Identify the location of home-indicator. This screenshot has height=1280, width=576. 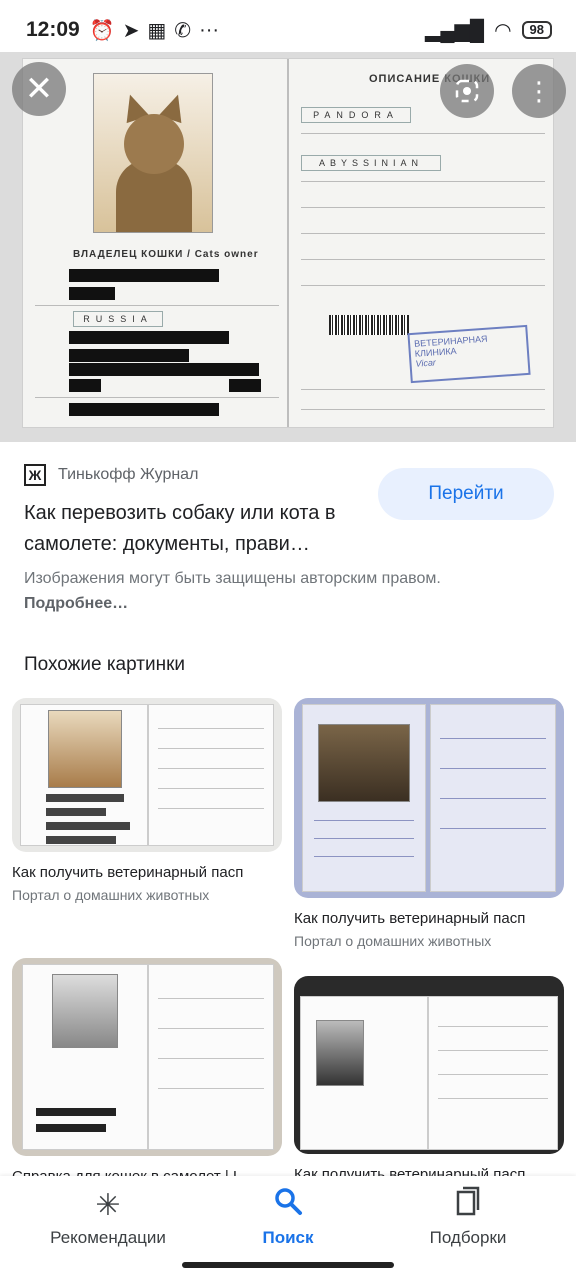
(288, 1265).